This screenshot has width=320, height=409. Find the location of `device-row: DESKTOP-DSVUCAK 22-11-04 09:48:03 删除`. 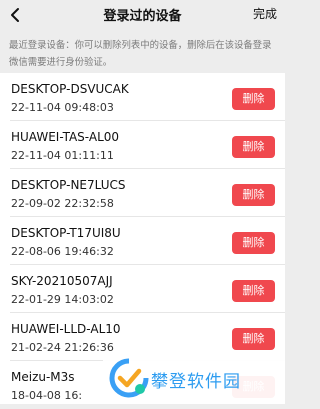

device-row: DESKTOP-DSVUCAK 22-11-04 09:48:03 删除 is located at coordinates (142, 97).